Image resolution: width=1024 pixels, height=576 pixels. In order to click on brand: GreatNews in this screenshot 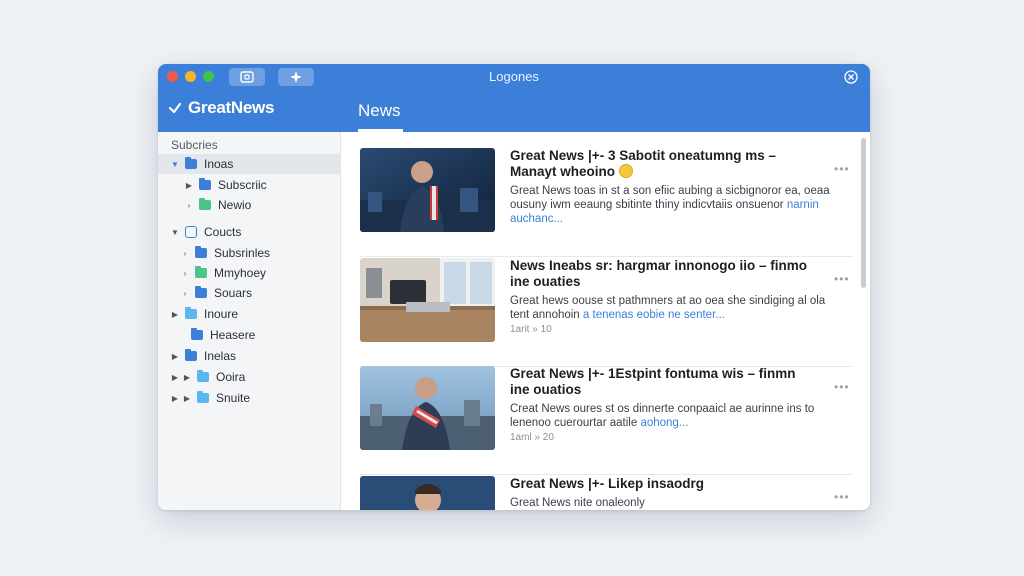, I will do `click(221, 108)`.